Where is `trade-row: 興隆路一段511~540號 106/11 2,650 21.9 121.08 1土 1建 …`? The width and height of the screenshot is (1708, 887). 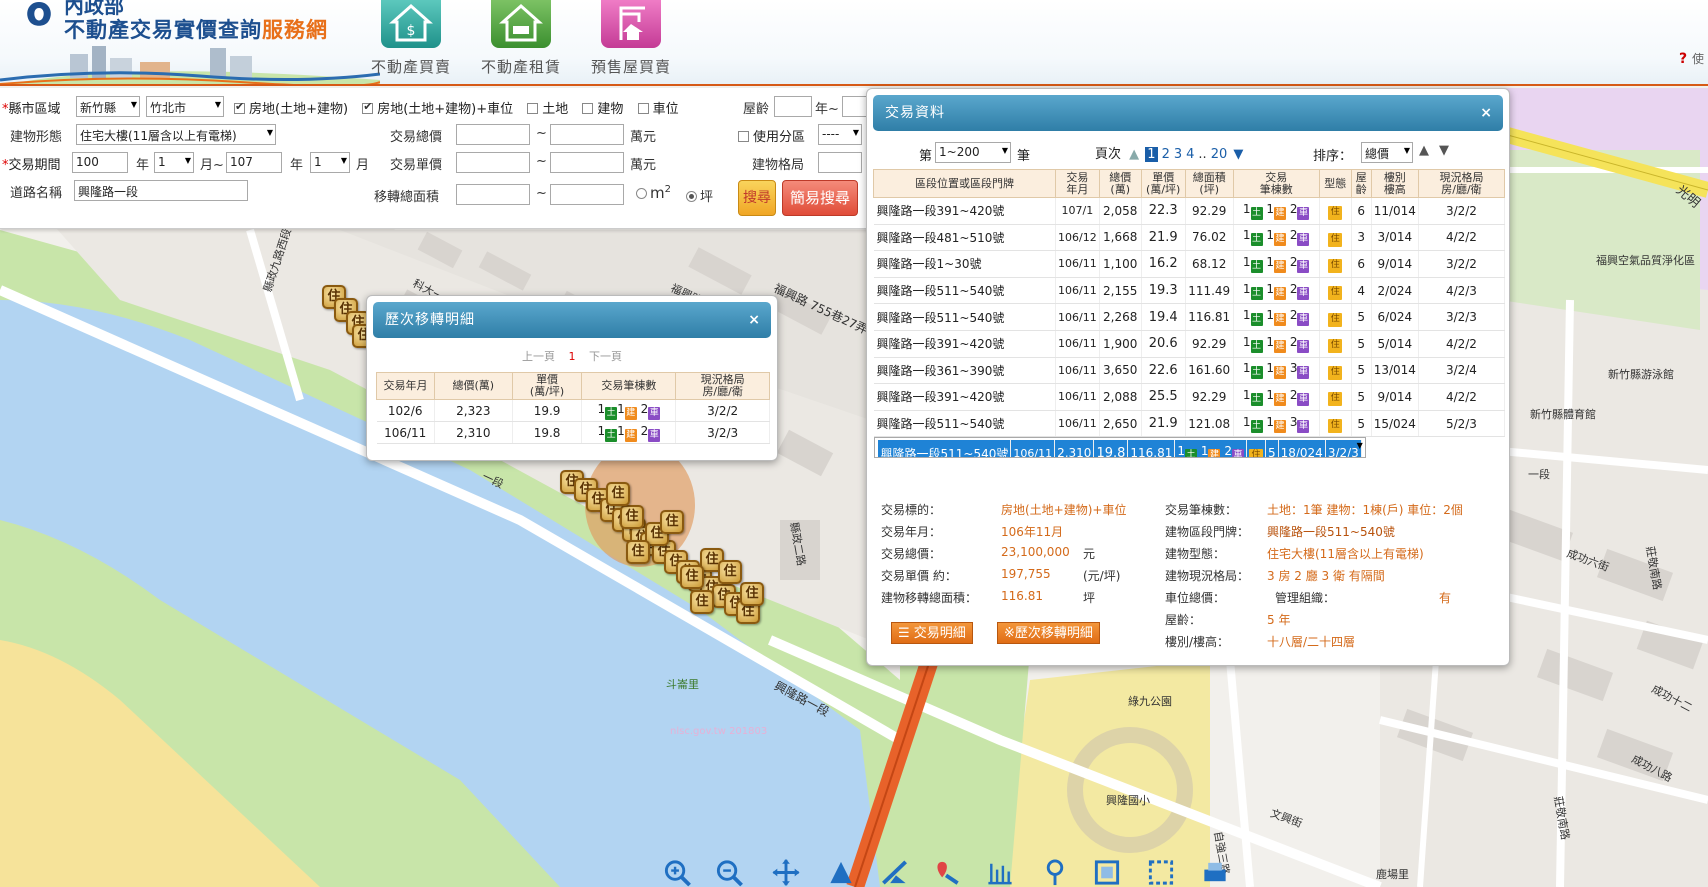
trade-row: 興隆路一段511~540號 106/11 2,650 21.9 121.08 1土 1建 … is located at coordinates (1189, 424).